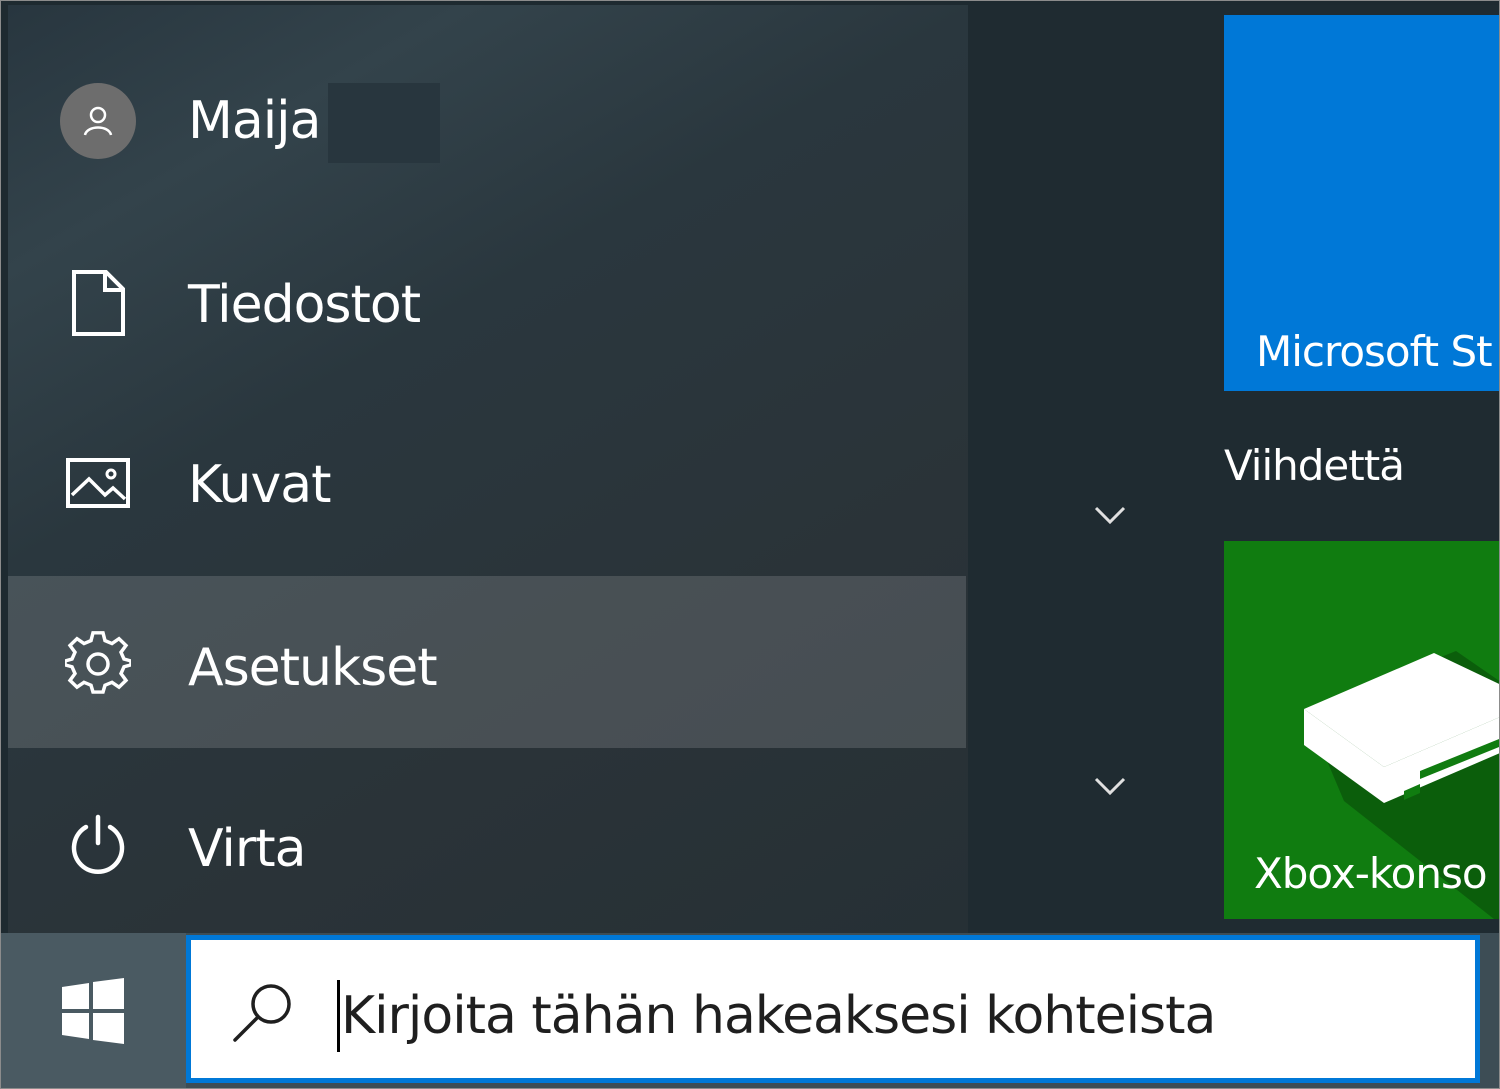 Image resolution: width=1500 pixels, height=1089 pixels. I want to click on nav-item-label: Virta, so click(247, 849).